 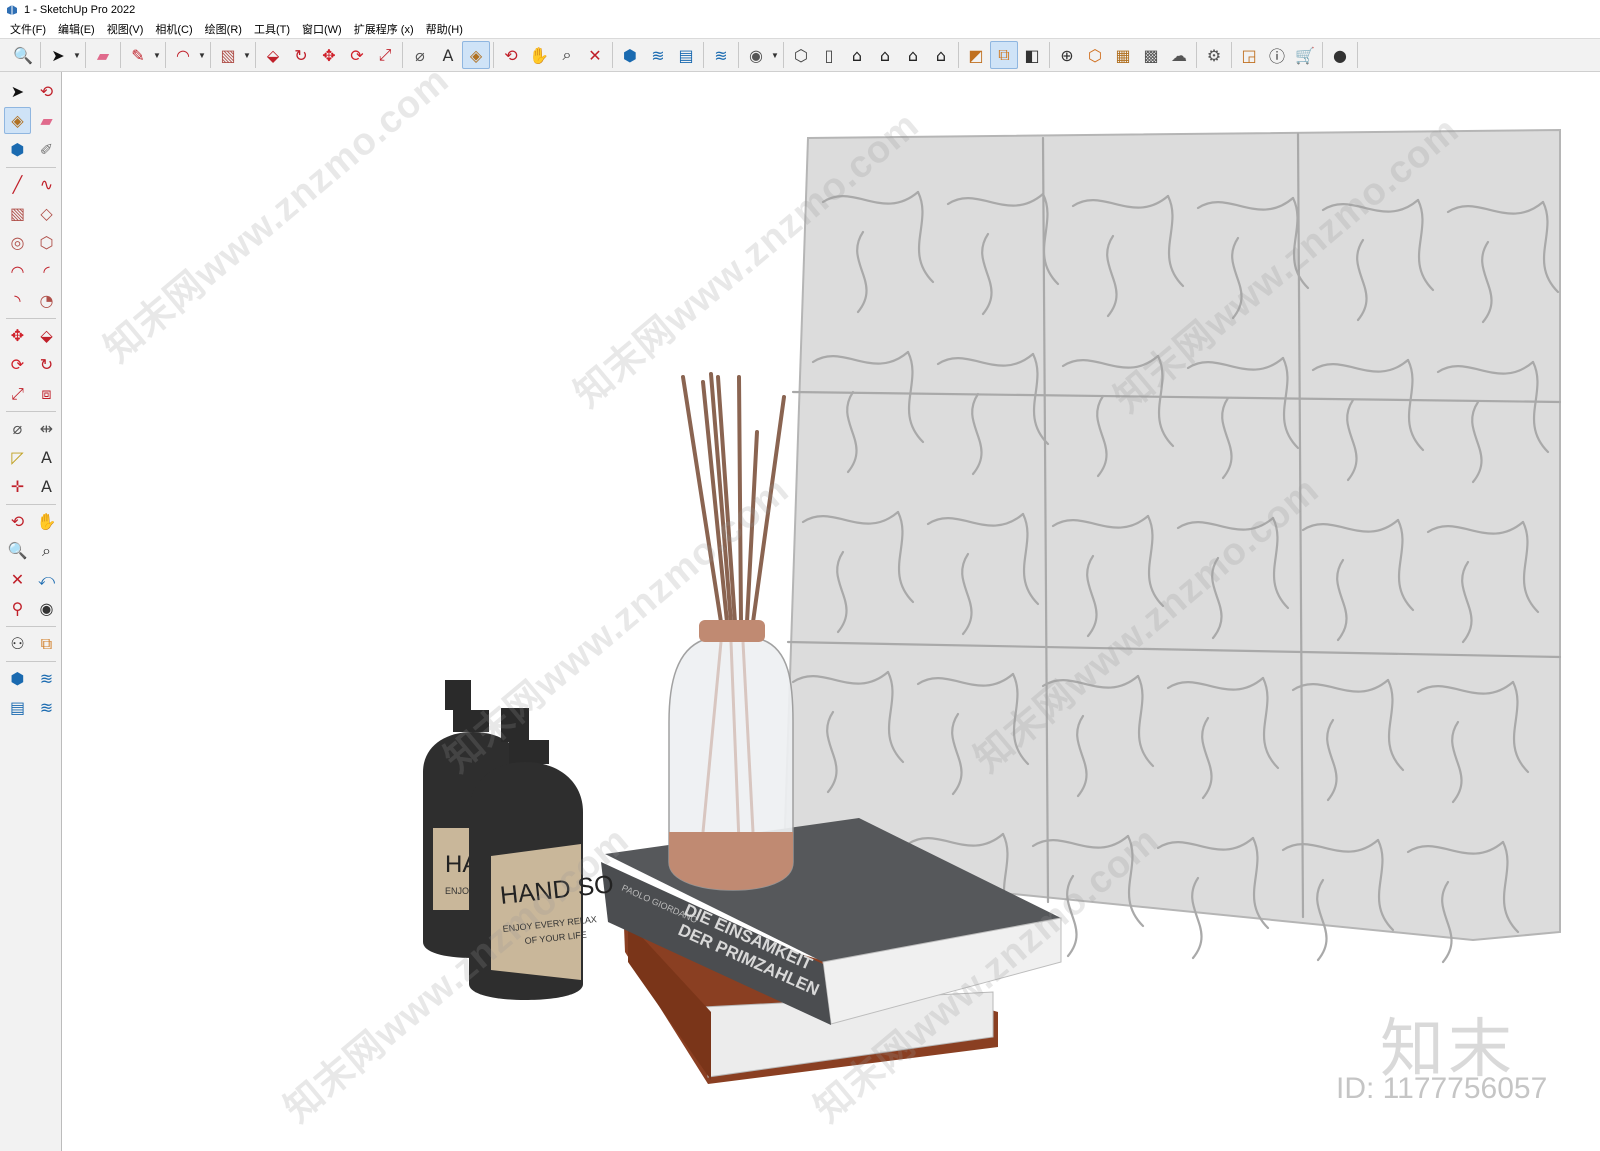 What do you see at coordinates (28, 29) in the screenshot?
I see `menu-file: 文件(F)` at bounding box center [28, 29].